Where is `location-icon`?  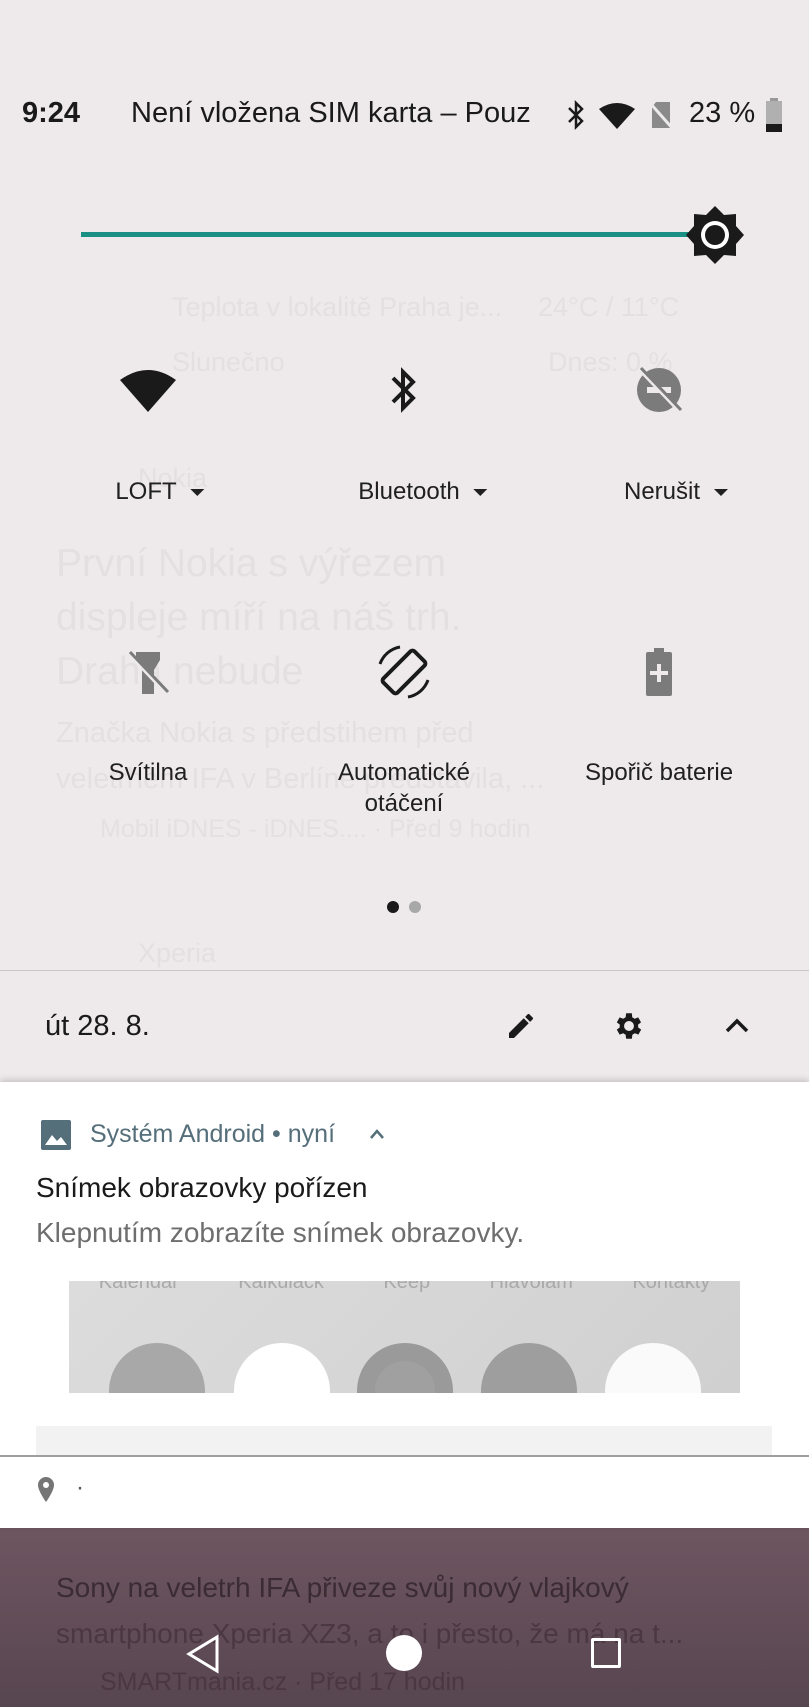 location-icon is located at coordinates (46, 1489).